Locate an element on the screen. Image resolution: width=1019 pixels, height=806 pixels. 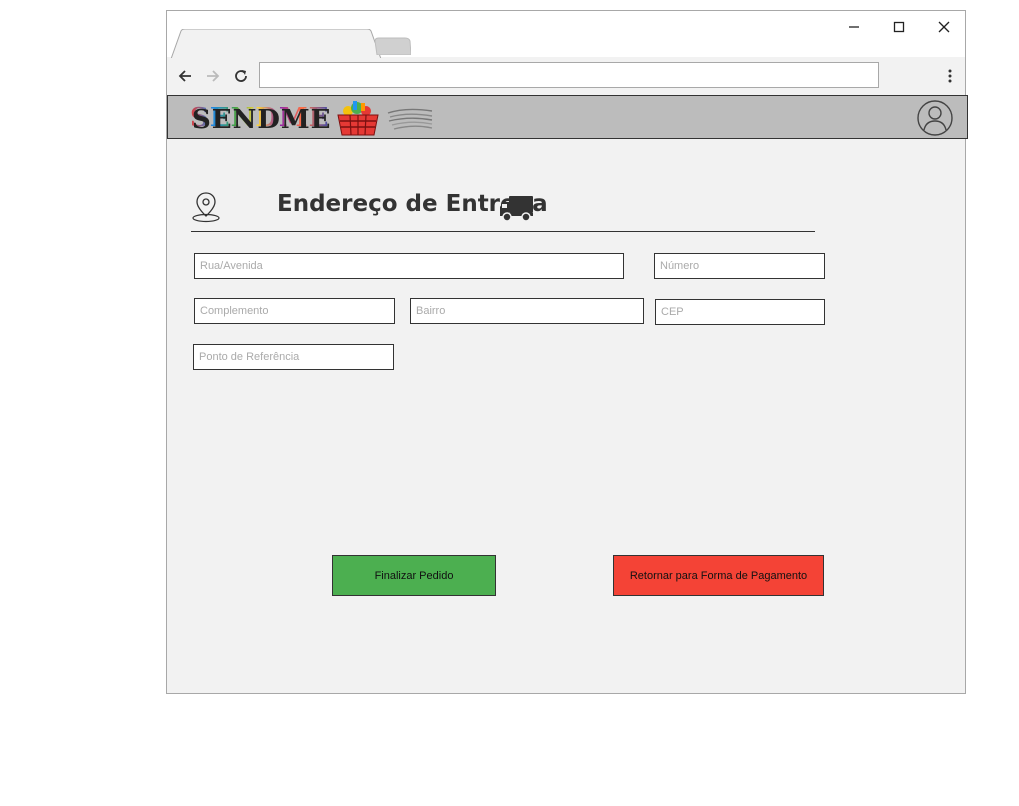
street-input is located at coordinates (409, 266).